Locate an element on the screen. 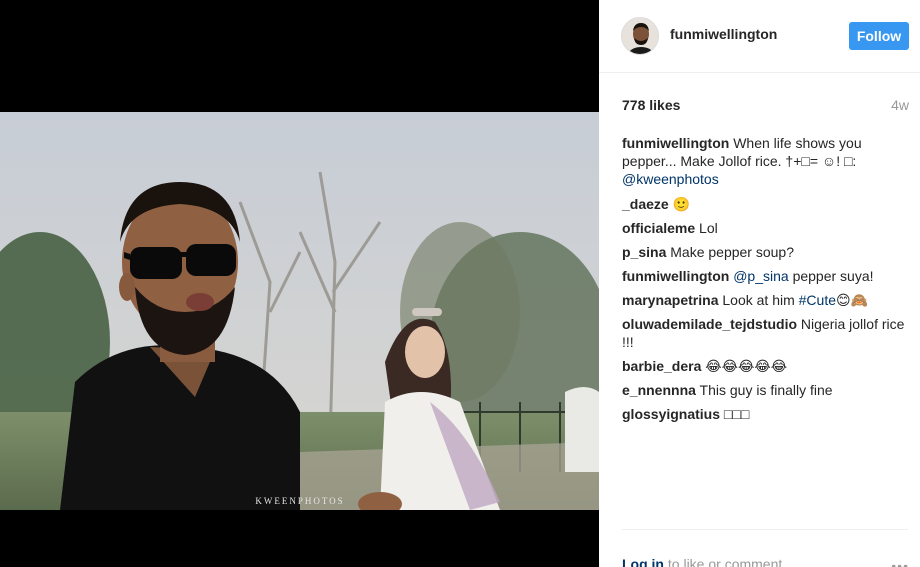 The height and width of the screenshot is (567, 920). login-link: Log in is located at coordinates (643, 561).